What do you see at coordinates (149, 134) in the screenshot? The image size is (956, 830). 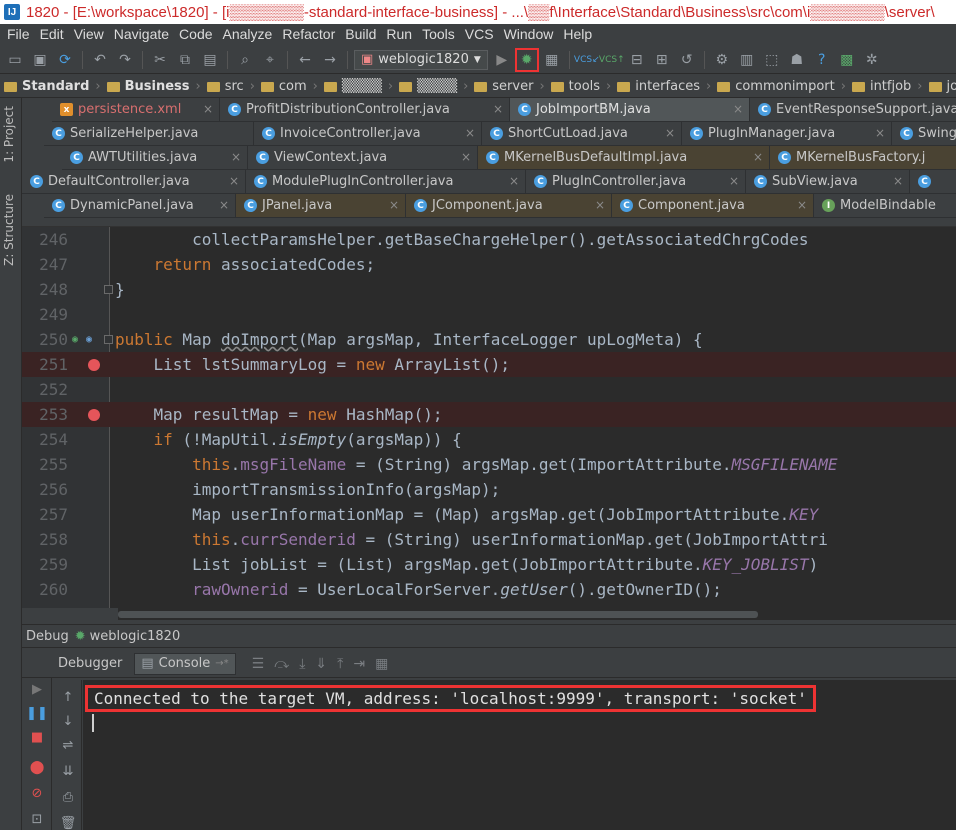 I see `tab-serialize-helper: C SerializeHelper.java` at bounding box center [149, 134].